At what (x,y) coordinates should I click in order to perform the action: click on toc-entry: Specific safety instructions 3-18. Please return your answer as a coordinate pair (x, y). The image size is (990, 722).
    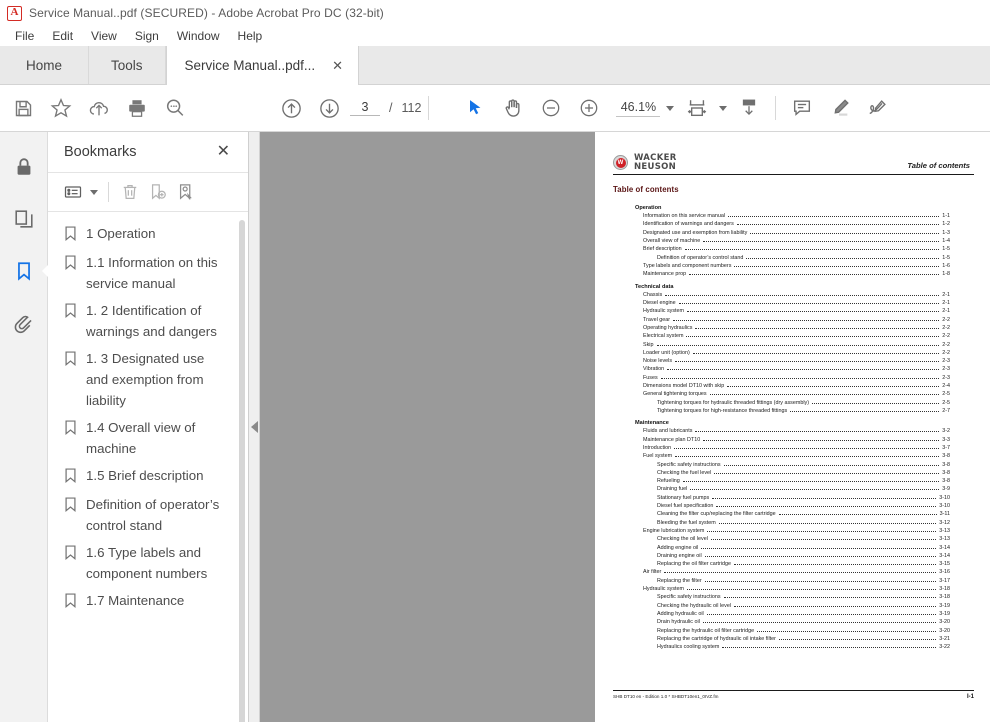
    Looking at the image, I should click on (792, 597).